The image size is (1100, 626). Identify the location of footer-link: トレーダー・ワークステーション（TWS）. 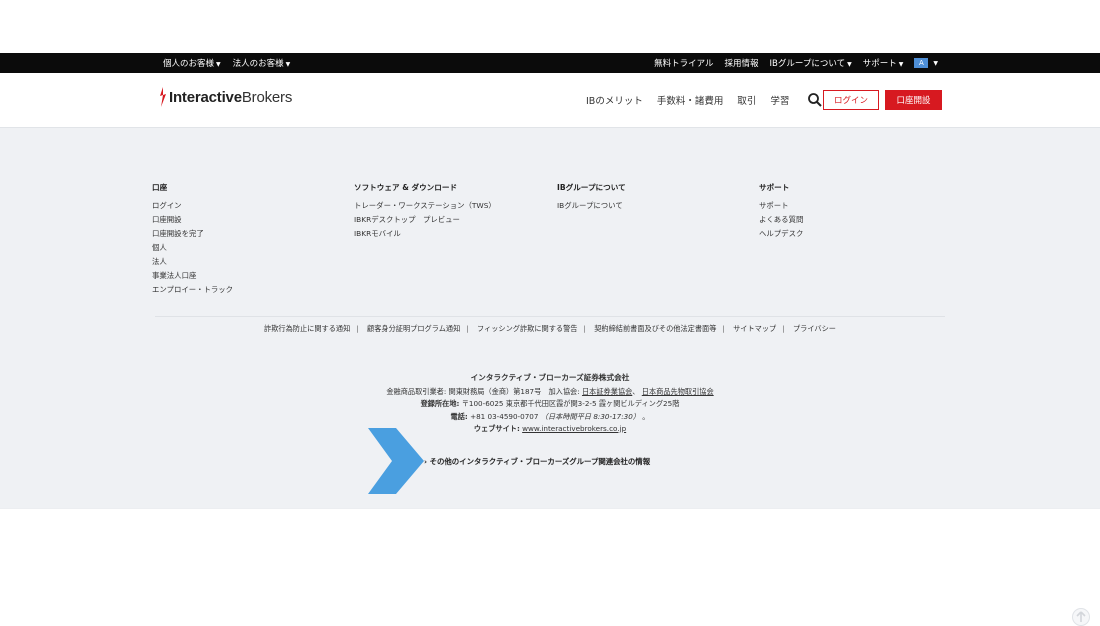
(425, 206).